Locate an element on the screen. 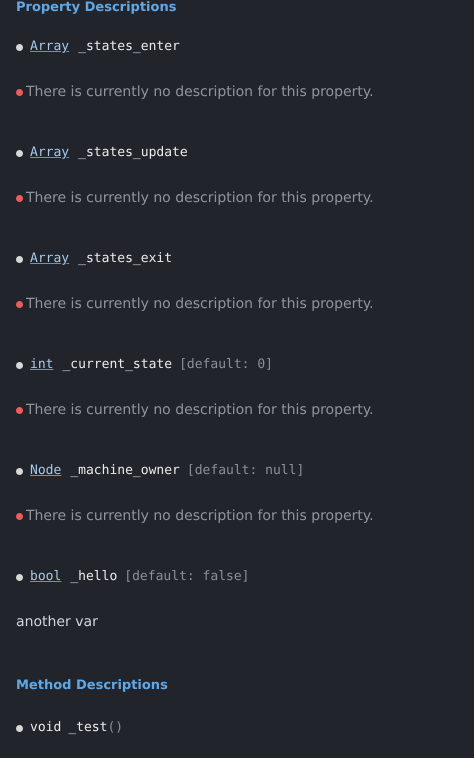  description-text: another var is located at coordinates (57, 622).